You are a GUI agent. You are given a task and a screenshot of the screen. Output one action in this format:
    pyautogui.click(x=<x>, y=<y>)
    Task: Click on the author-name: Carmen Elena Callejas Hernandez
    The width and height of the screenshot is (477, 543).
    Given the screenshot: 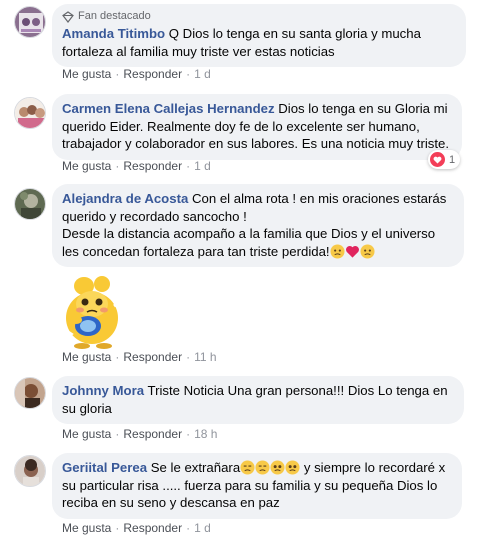 What is the action you would take?
    pyautogui.click(x=168, y=108)
    